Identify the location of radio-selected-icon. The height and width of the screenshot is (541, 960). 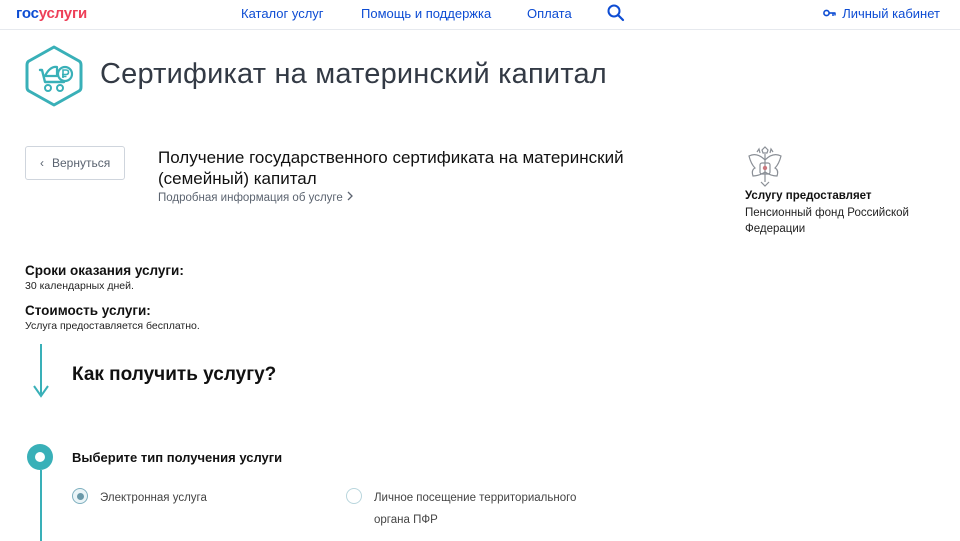
(80, 496).